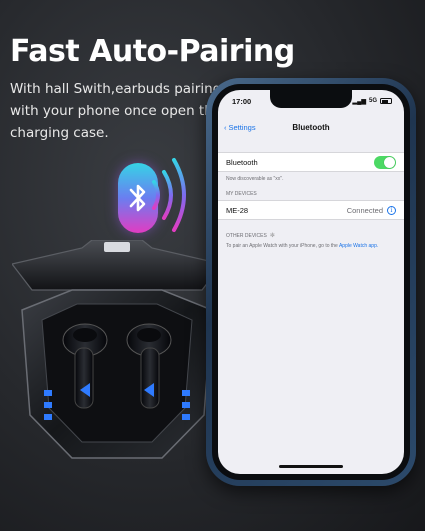 Image resolution: width=425 pixels, height=531 pixels. What do you see at coordinates (358, 246) in the screenshot?
I see `apple-watch-link: Apple Watch app.` at bounding box center [358, 246].